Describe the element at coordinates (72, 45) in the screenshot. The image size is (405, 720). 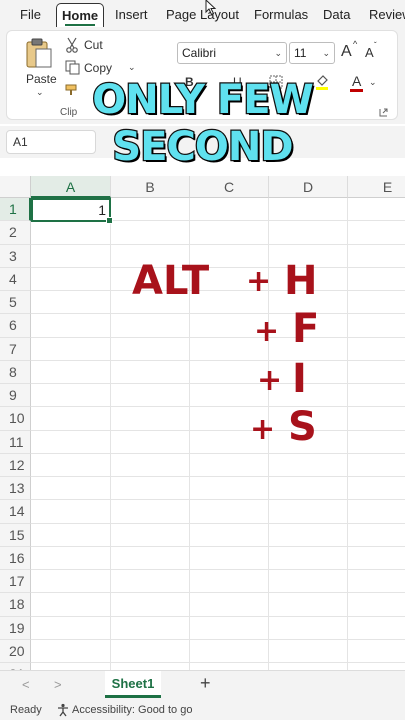
I see `scissors-icon` at that location.